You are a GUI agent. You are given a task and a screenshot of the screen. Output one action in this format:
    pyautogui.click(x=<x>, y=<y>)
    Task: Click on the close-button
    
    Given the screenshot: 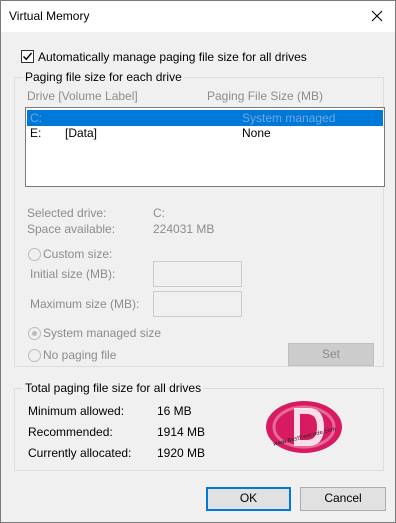 What is the action you would take?
    pyautogui.click(x=377, y=16)
    